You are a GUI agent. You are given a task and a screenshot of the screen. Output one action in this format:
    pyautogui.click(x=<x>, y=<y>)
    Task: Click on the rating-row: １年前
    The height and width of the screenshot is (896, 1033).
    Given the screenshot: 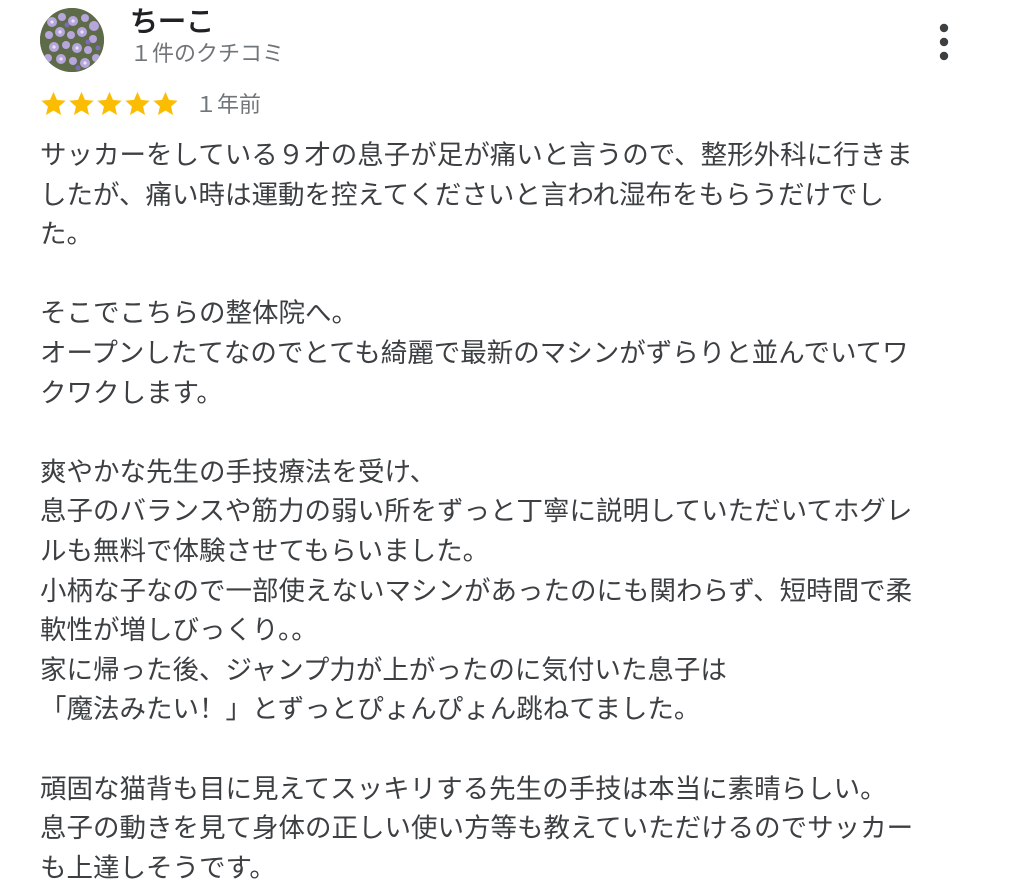 What is the action you would take?
    pyautogui.click(x=150, y=103)
    